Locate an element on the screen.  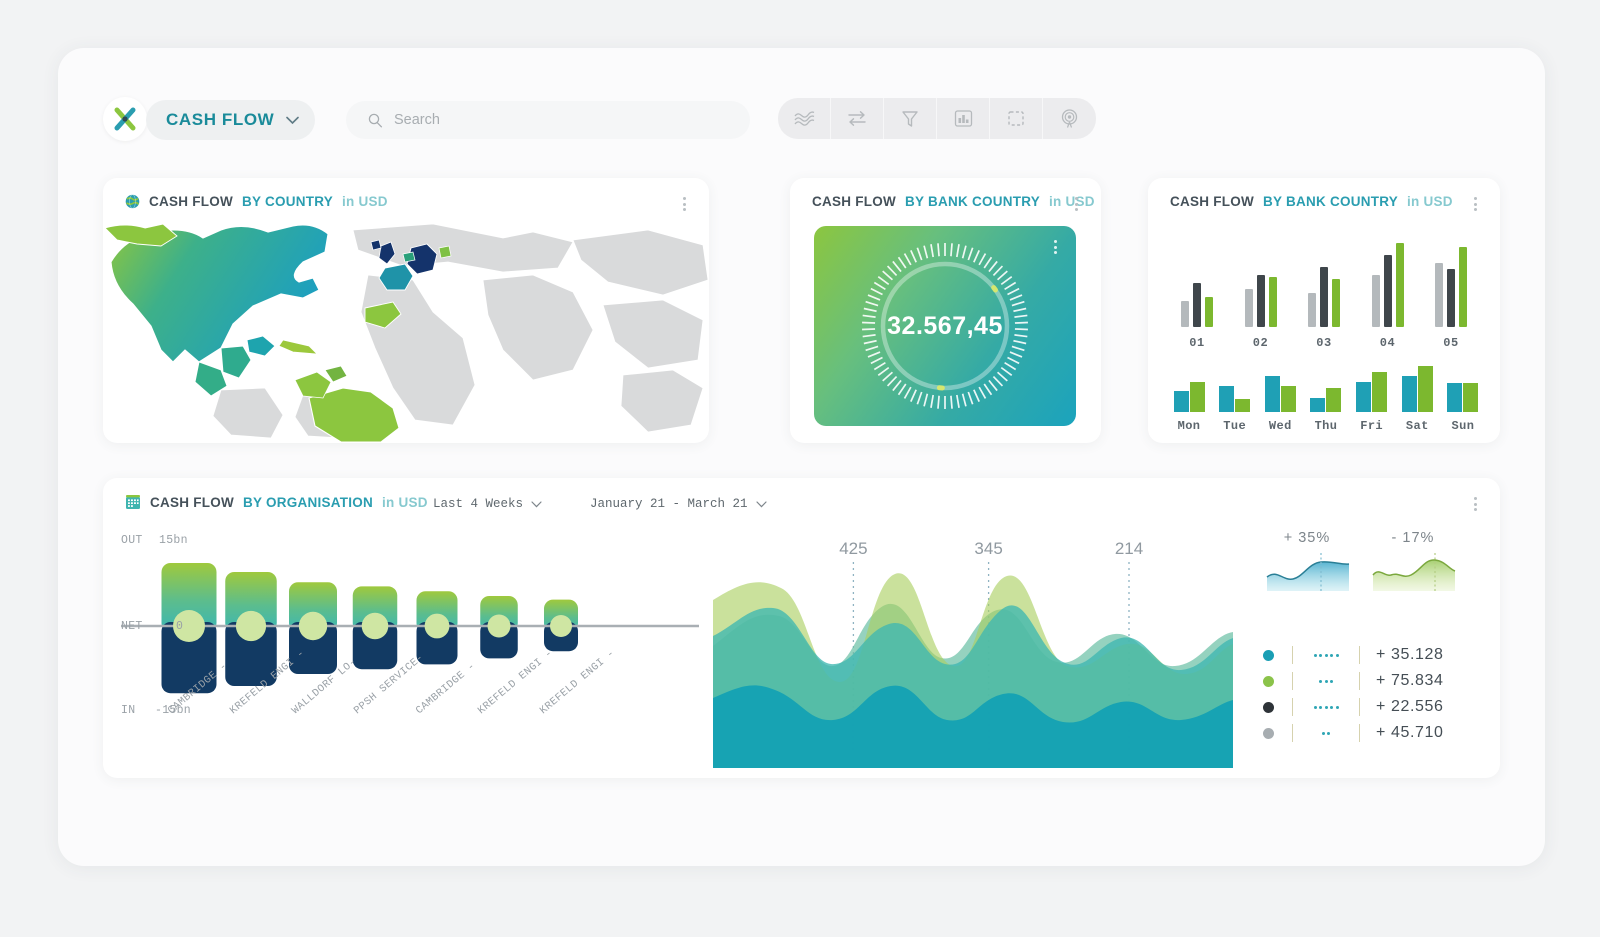
sparkline-negative: - 17% is located at coordinates (1413, 563).